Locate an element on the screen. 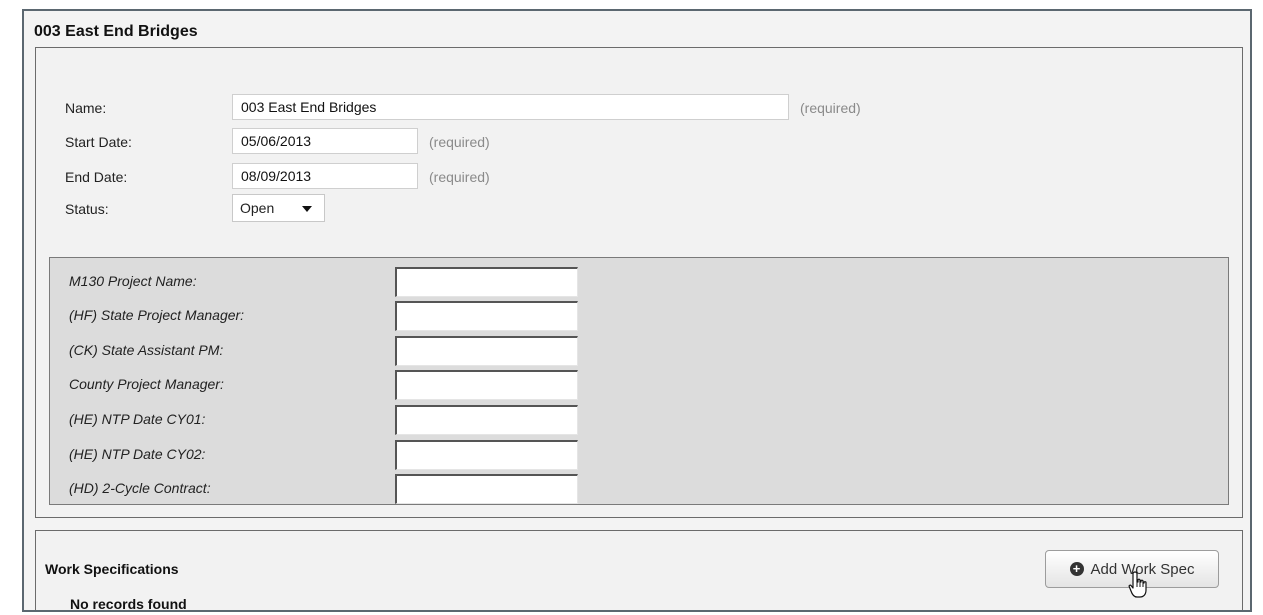  status-select: Open is located at coordinates (278, 208).